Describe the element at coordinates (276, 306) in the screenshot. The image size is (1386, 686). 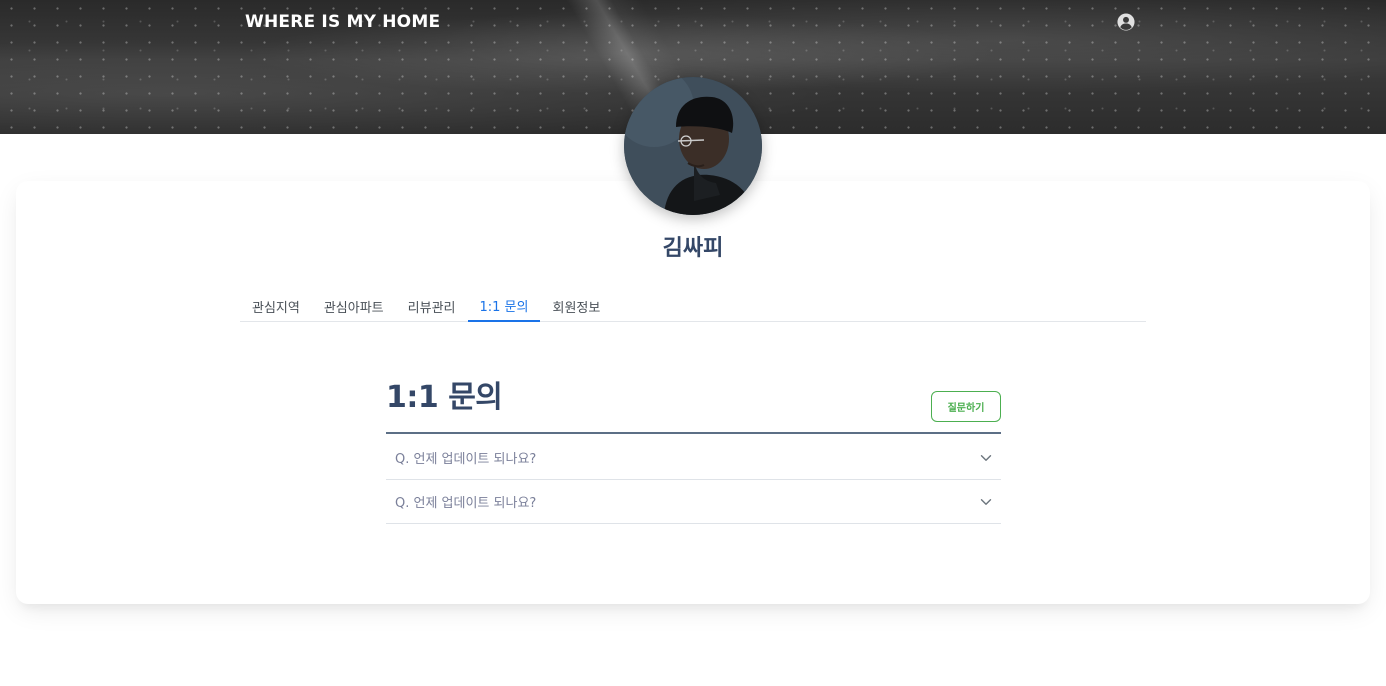
I see `tab-interest-area: 관심지역` at that location.